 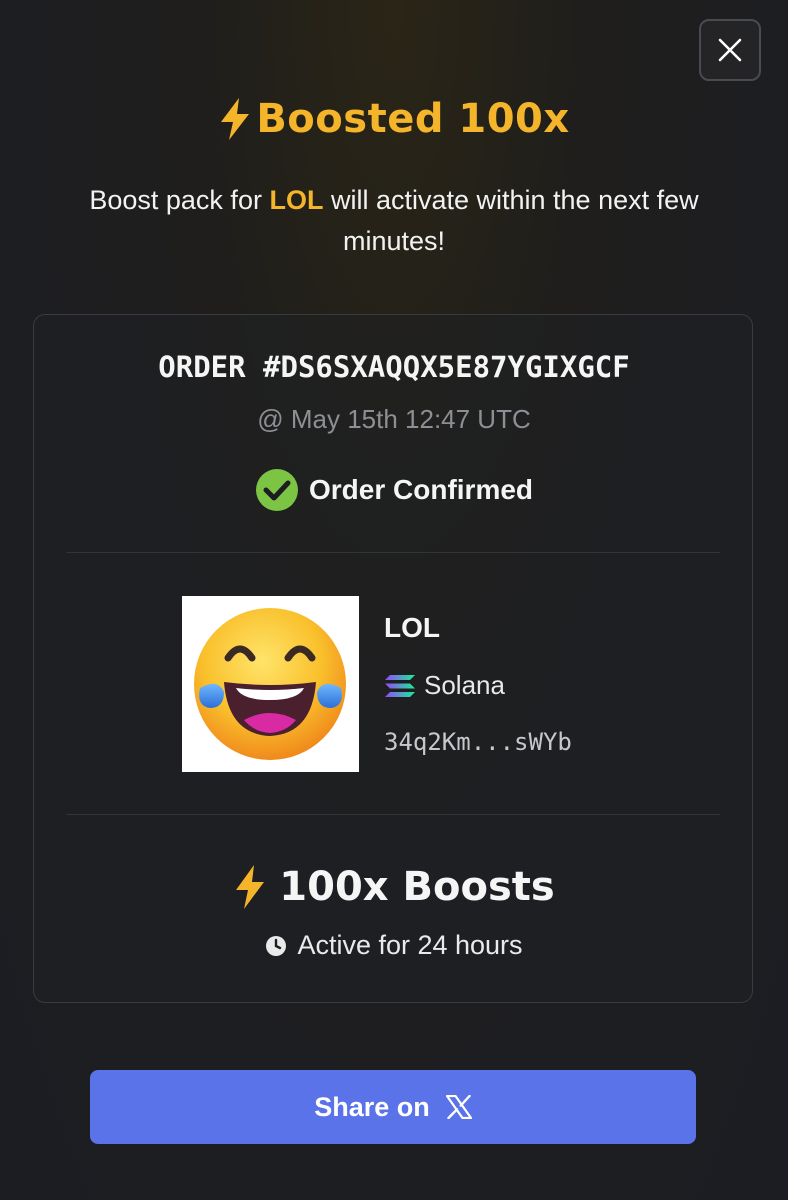 I want to click on token-chain: Solana, so click(x=444, y=685).